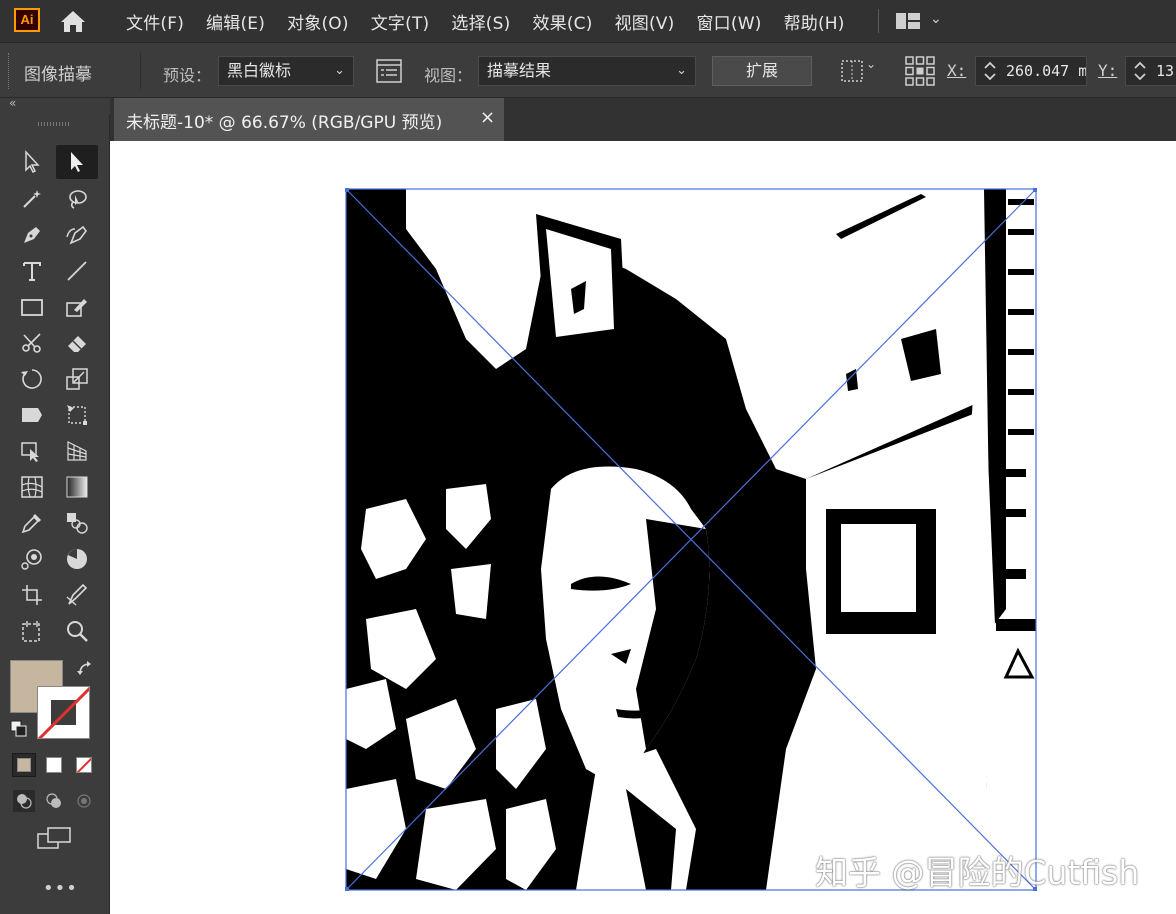 This screenshot has height=914, width=1176. I want to click on x-field: 260.047 m, so click(1031, 71).